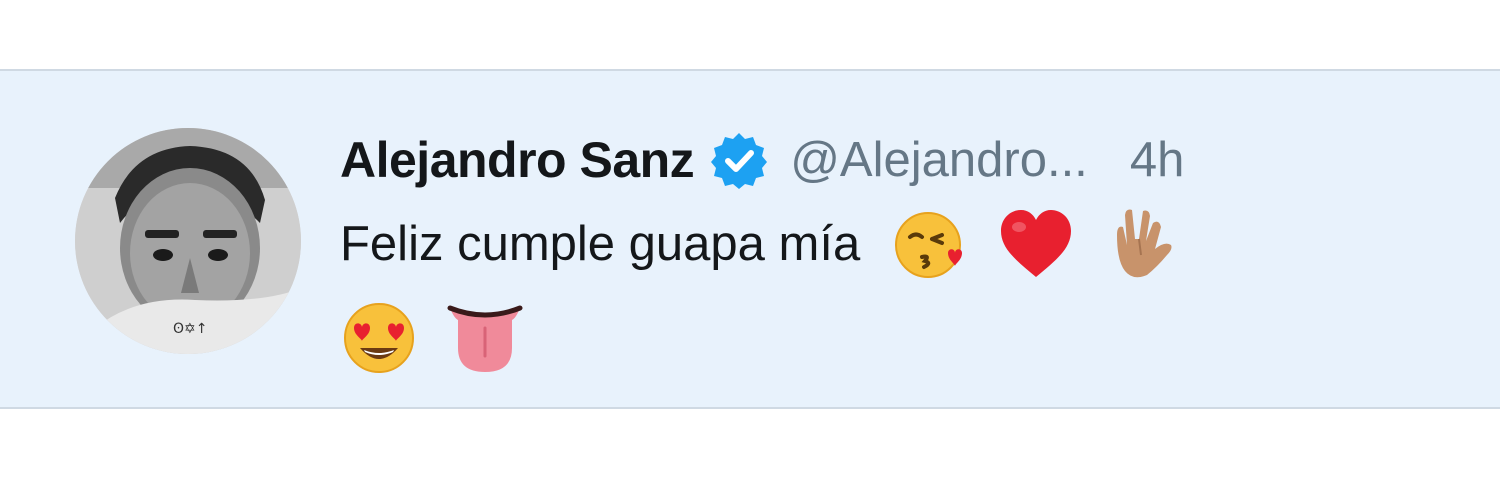  What do you see at coordinates (485, 337) in the screenshot?
I see `tongue-emoji` at bounding box center [485, 337].